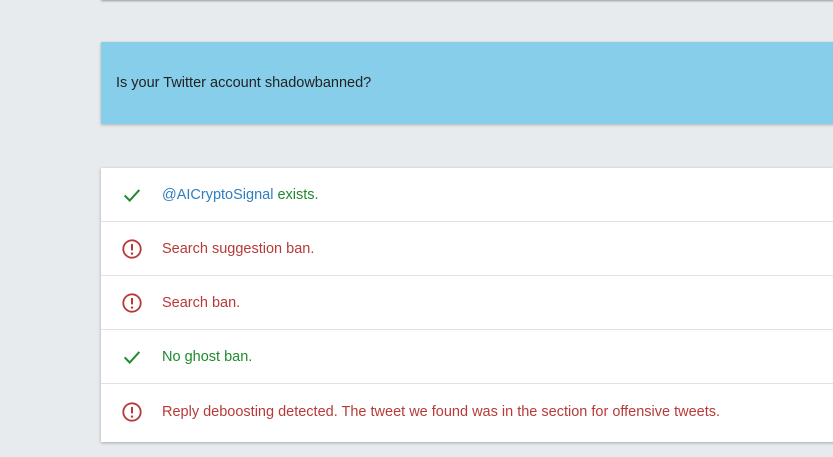 Image resolution: width=833 pixels, height=457 pixels. What do you see at coordinates (467, 249) in the screenshot?
I see `result-row-search-suggestion: Search suggestion ban.` at bounding box center [467, 249].